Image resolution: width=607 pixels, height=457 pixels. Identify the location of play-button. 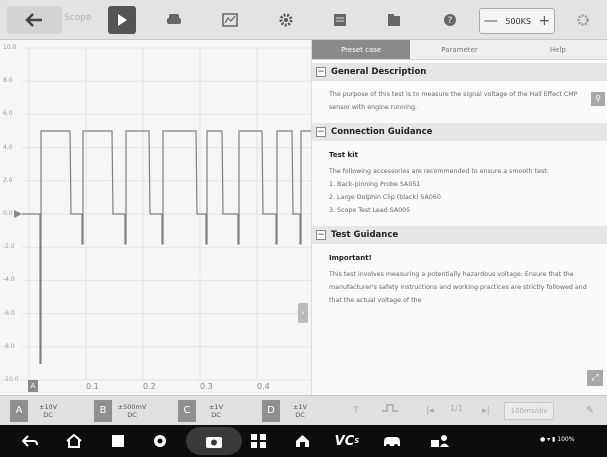
(122, 20).